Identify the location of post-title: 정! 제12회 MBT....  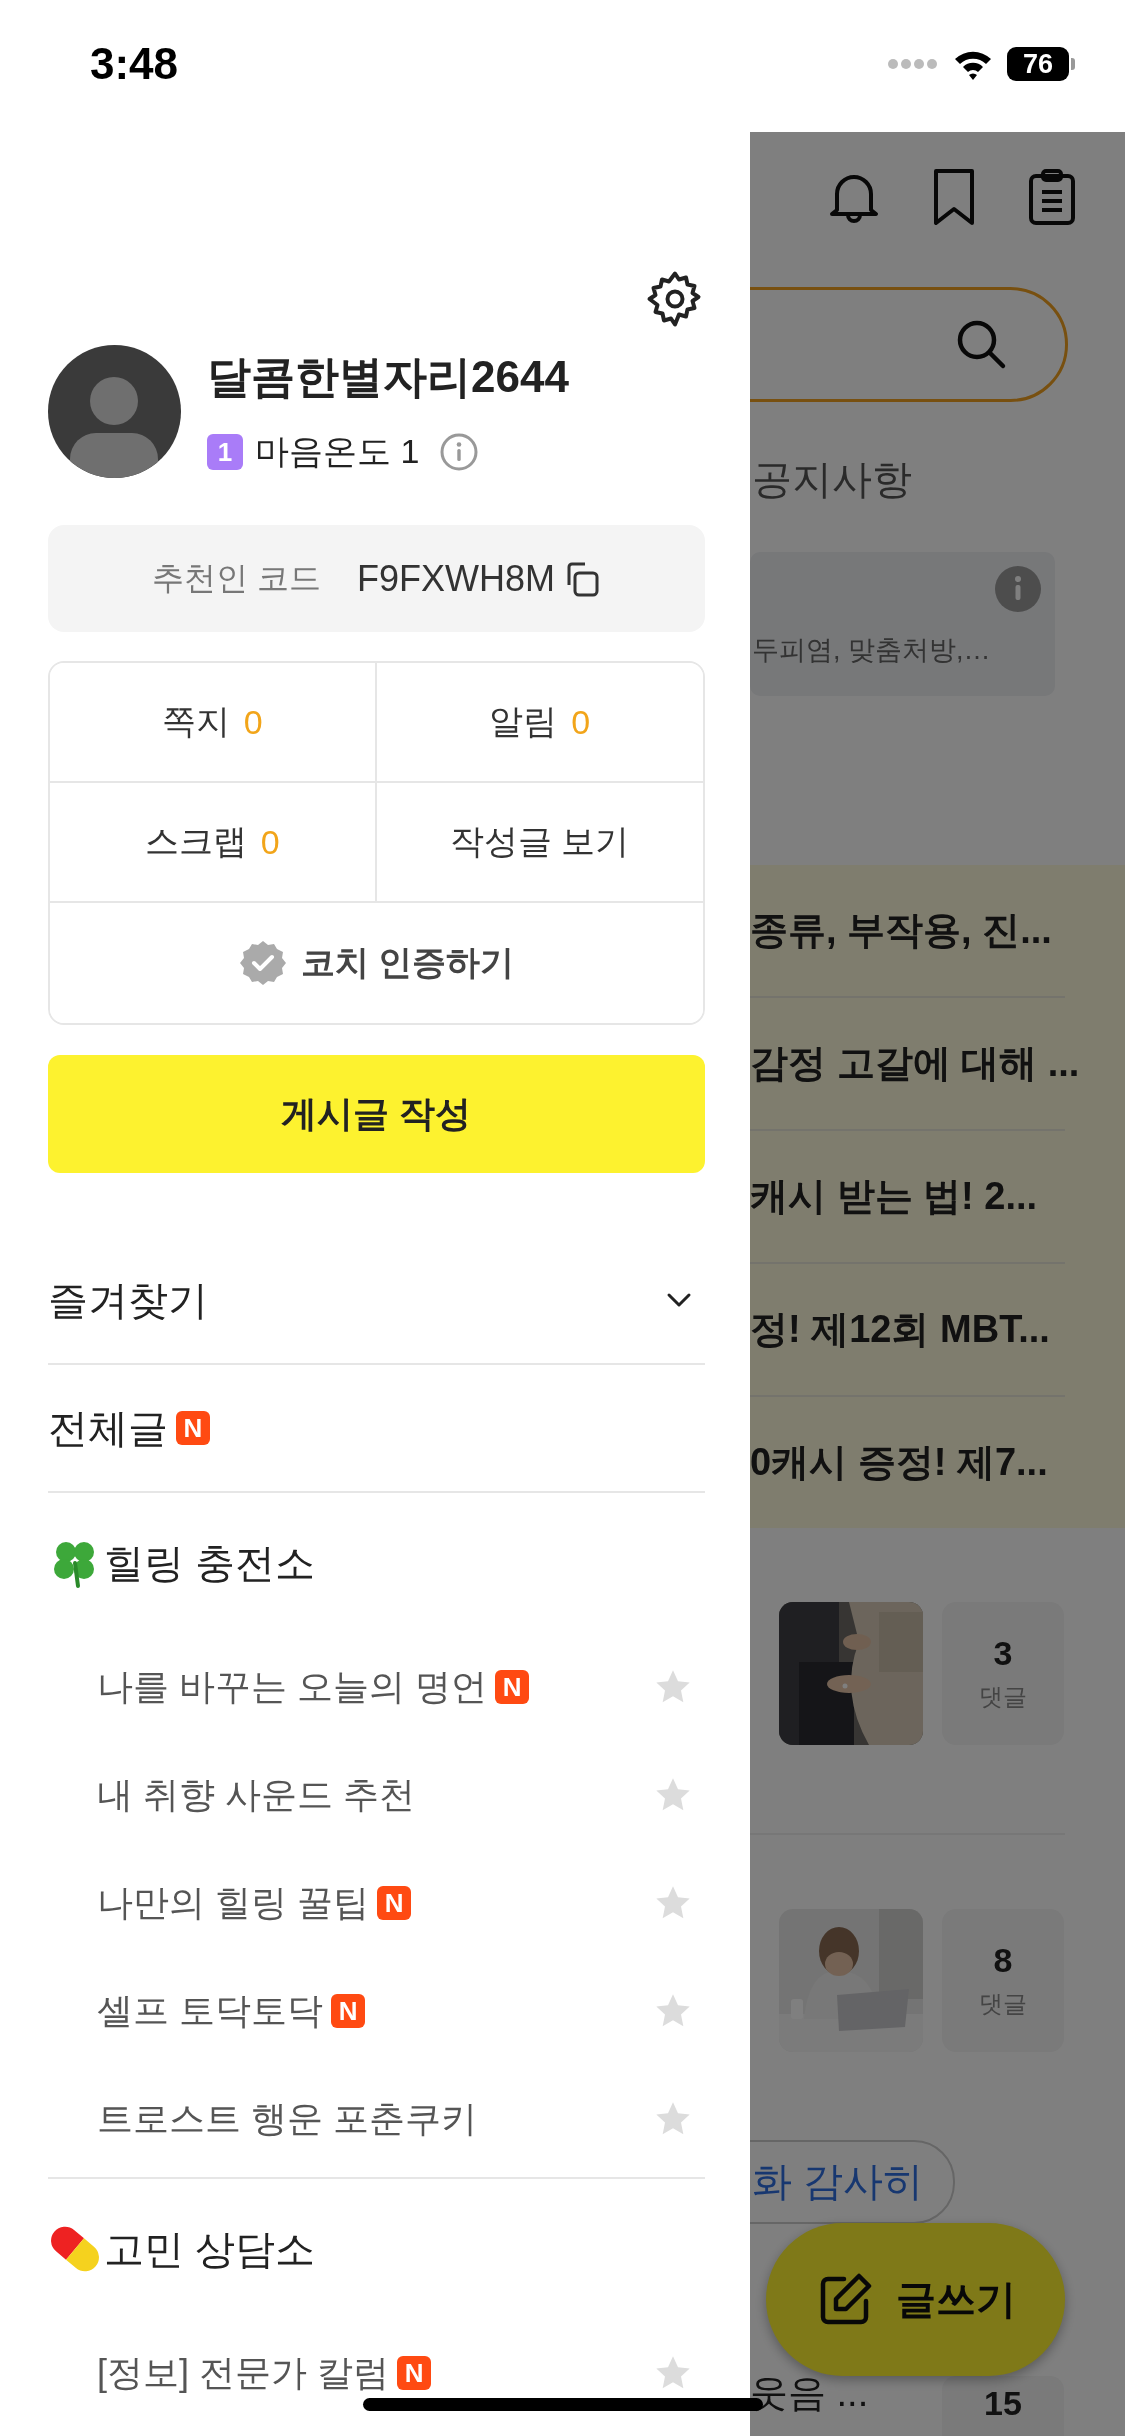
(900, 1329).